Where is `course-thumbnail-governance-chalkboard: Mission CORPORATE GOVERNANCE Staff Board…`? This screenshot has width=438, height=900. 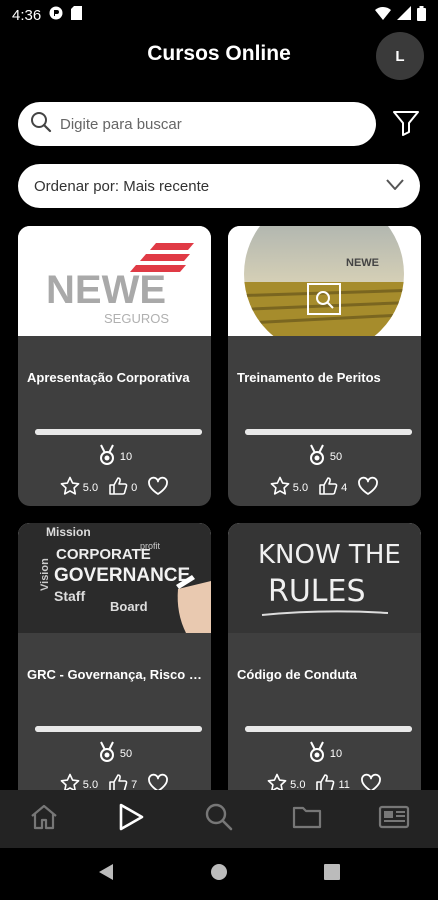
course-thumbnail-governance-chalkboard: Mission CORPORATE GOVERNANCE Staff Board… is located at coordinates (114, 578).